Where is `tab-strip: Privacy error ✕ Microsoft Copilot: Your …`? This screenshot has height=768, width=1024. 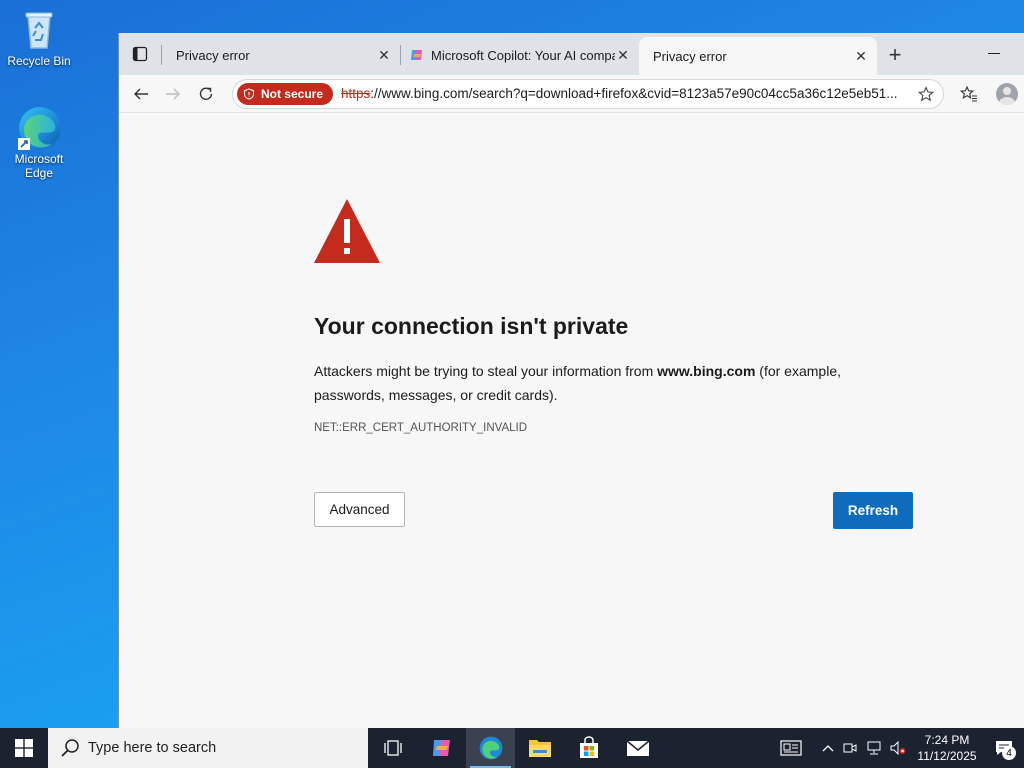
tab-strip: Privacy error ✕ Microsoft Copilot: Your … is located at coordinates (571, 54).